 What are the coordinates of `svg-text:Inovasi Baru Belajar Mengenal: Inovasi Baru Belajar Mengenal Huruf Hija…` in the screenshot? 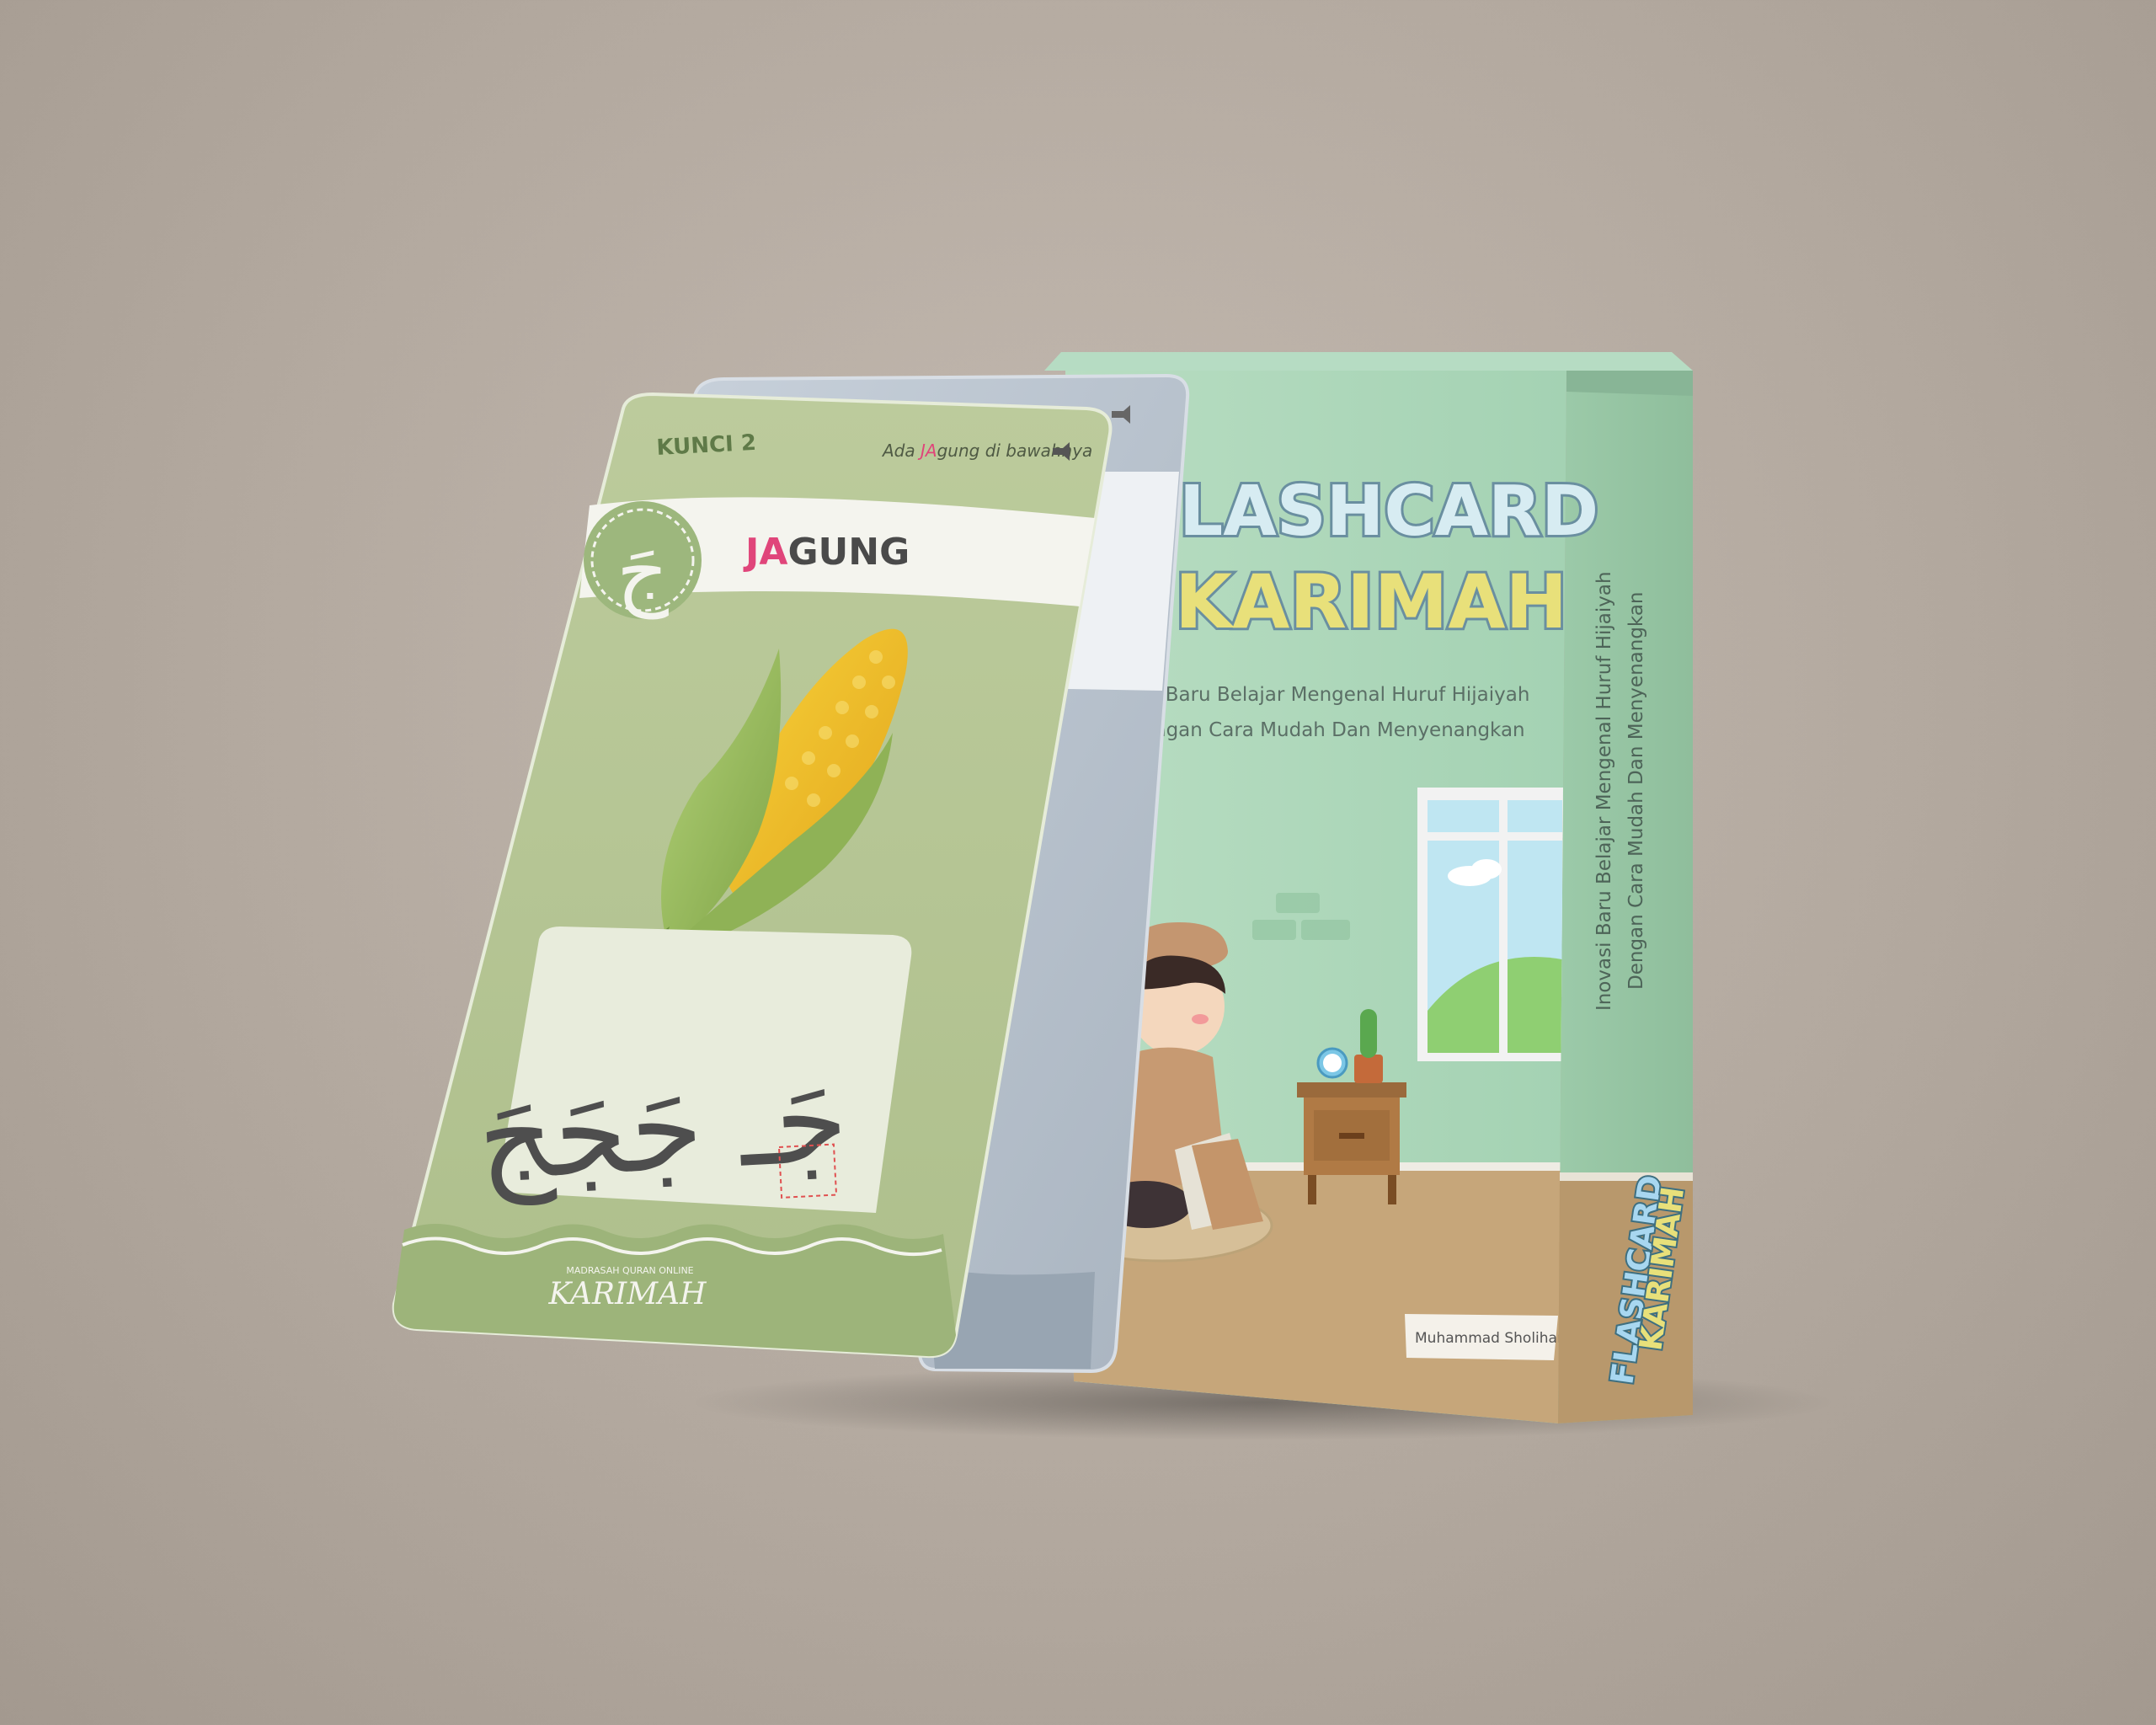 It's located at (1604, 791).